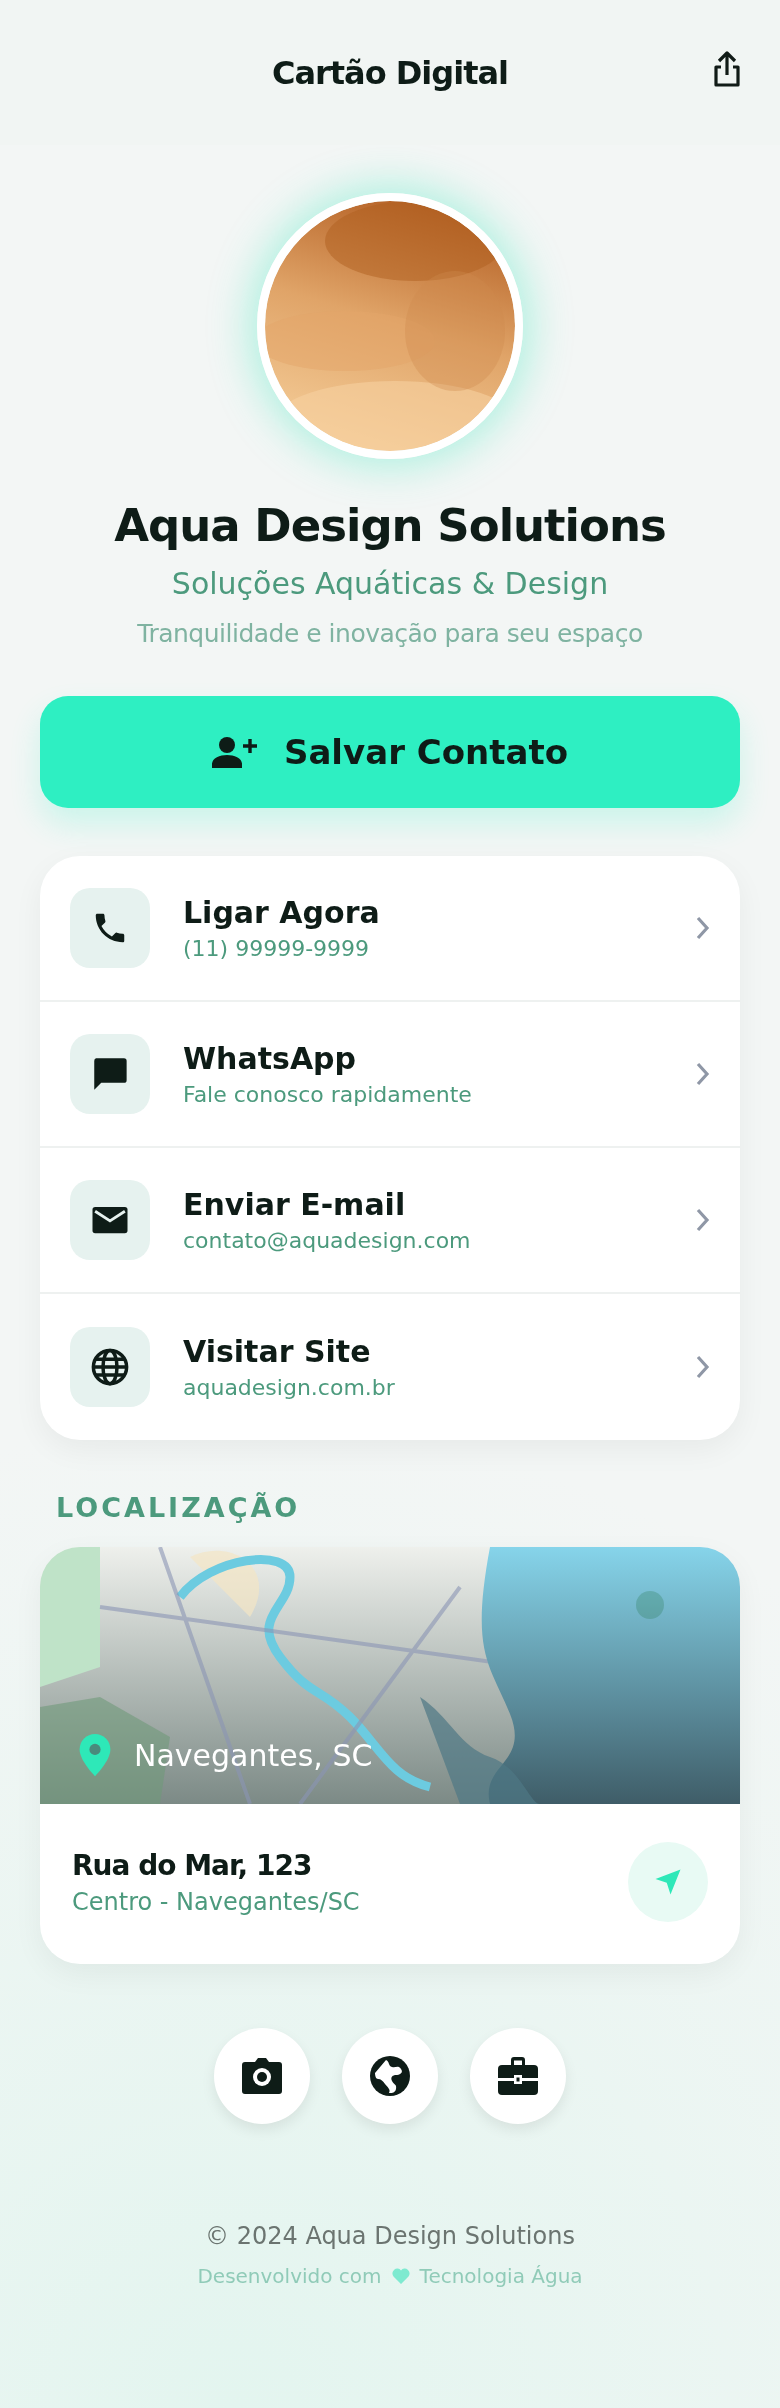 This screenshot has width=780, height=2408. Describe the element at coordinates (390, 525) in the screenshot. I see `company-name: Aqua Design Solutions` at that location.